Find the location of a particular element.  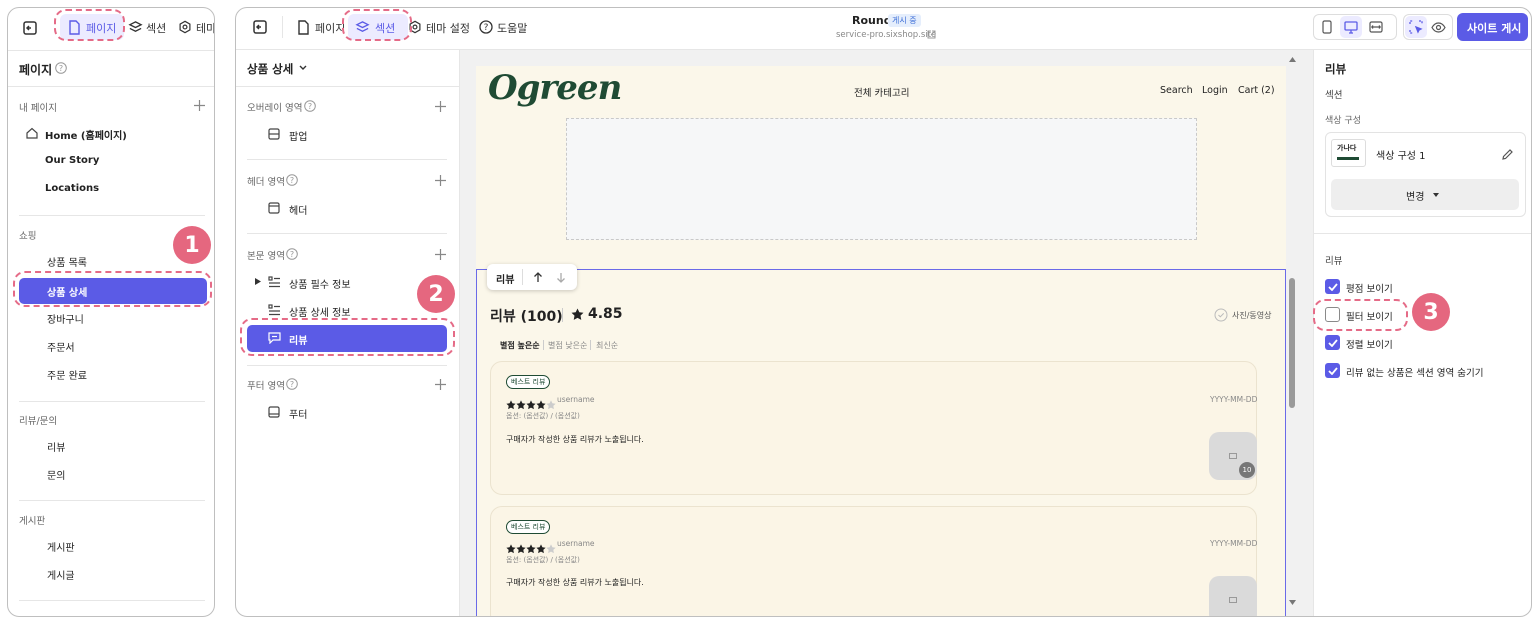

tab-help-label: 도움말 is located at coordinates (512, 28).